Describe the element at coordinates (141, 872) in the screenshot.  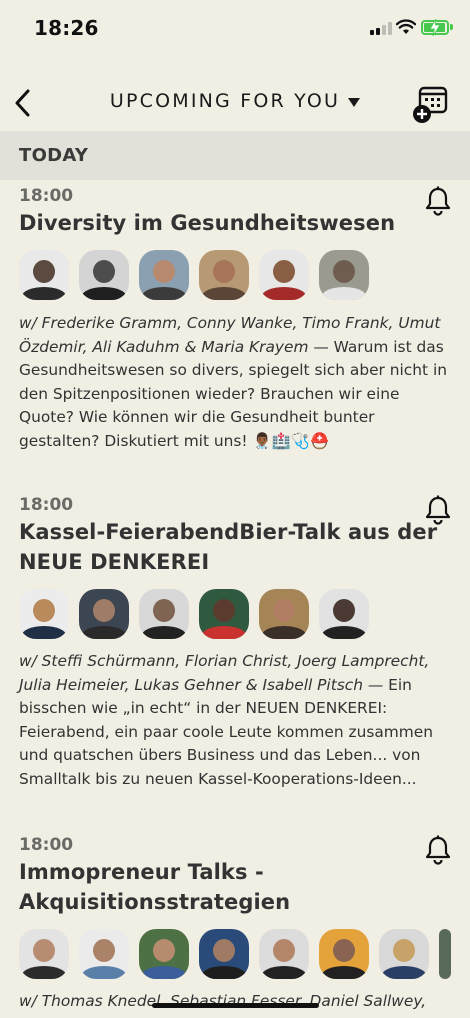
I see `event-title-line: Immopreneur Talks -` at that location.